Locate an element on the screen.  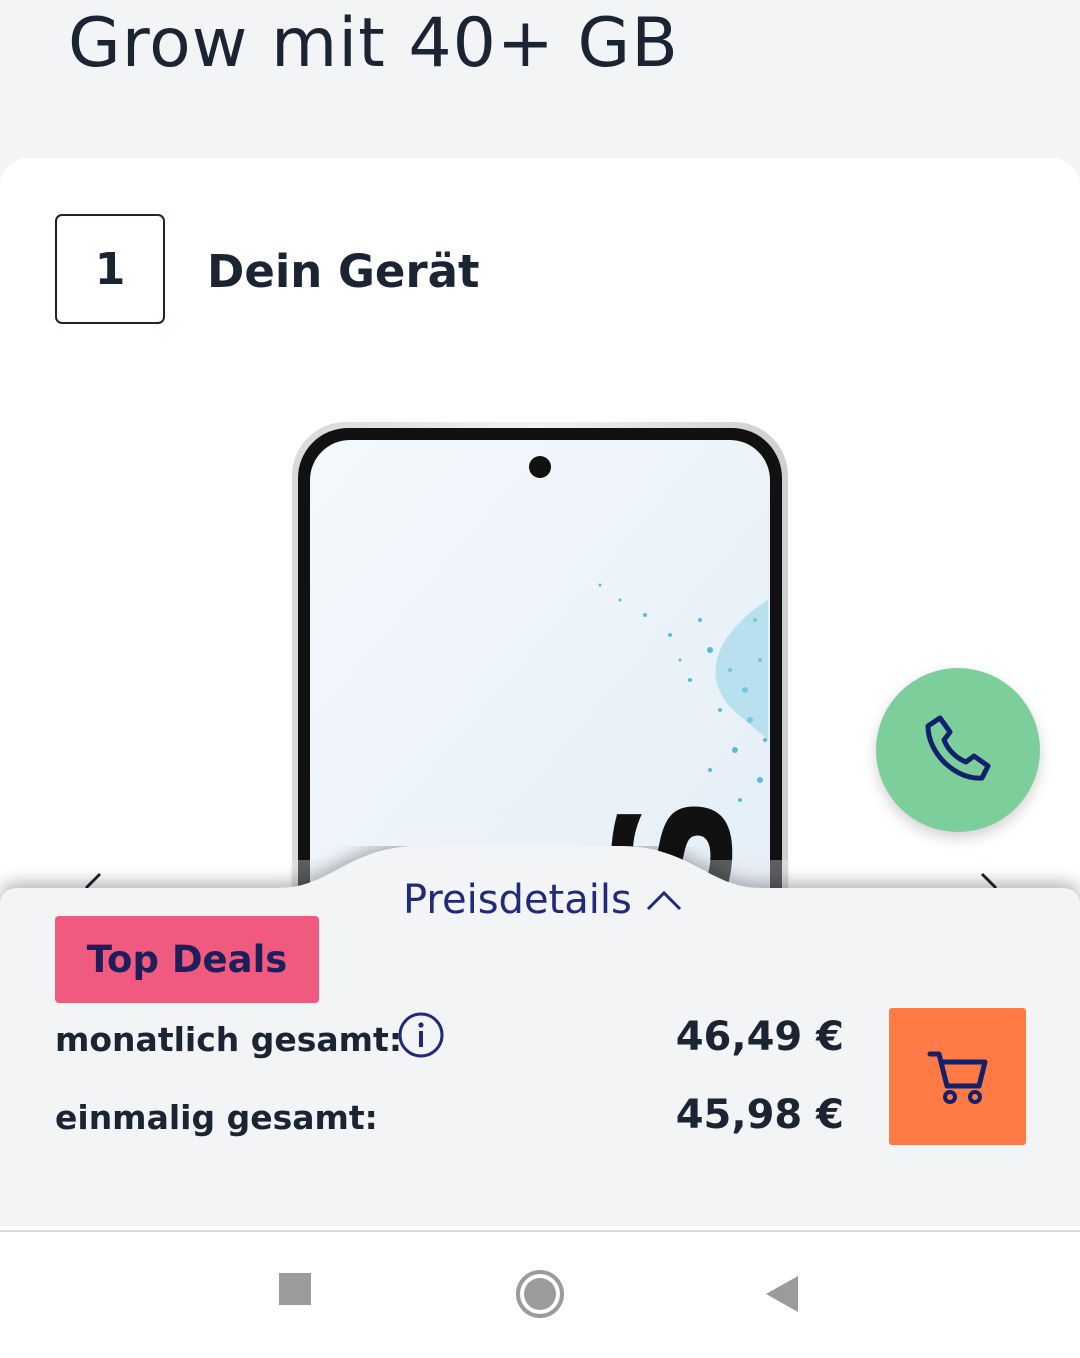
step-number-box: 1 is located at coordinates (110, 269).